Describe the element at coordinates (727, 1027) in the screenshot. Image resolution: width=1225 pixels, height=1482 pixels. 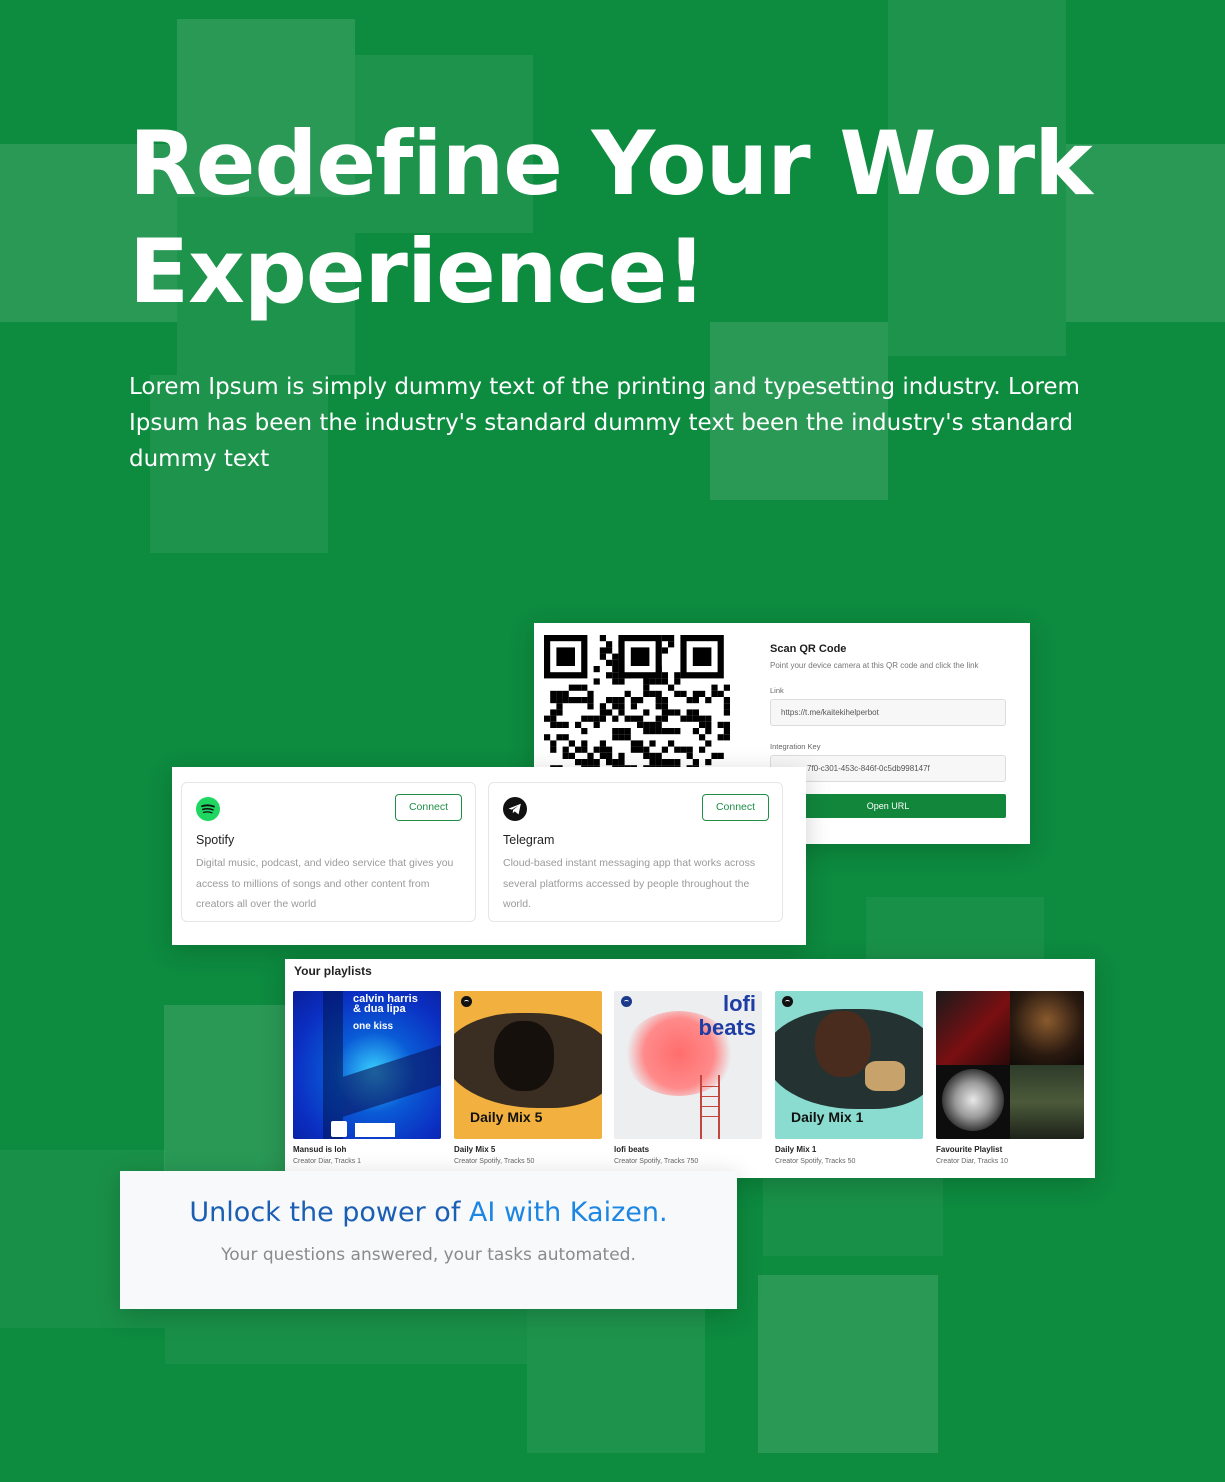
I see `cover-text: beats` at that location.